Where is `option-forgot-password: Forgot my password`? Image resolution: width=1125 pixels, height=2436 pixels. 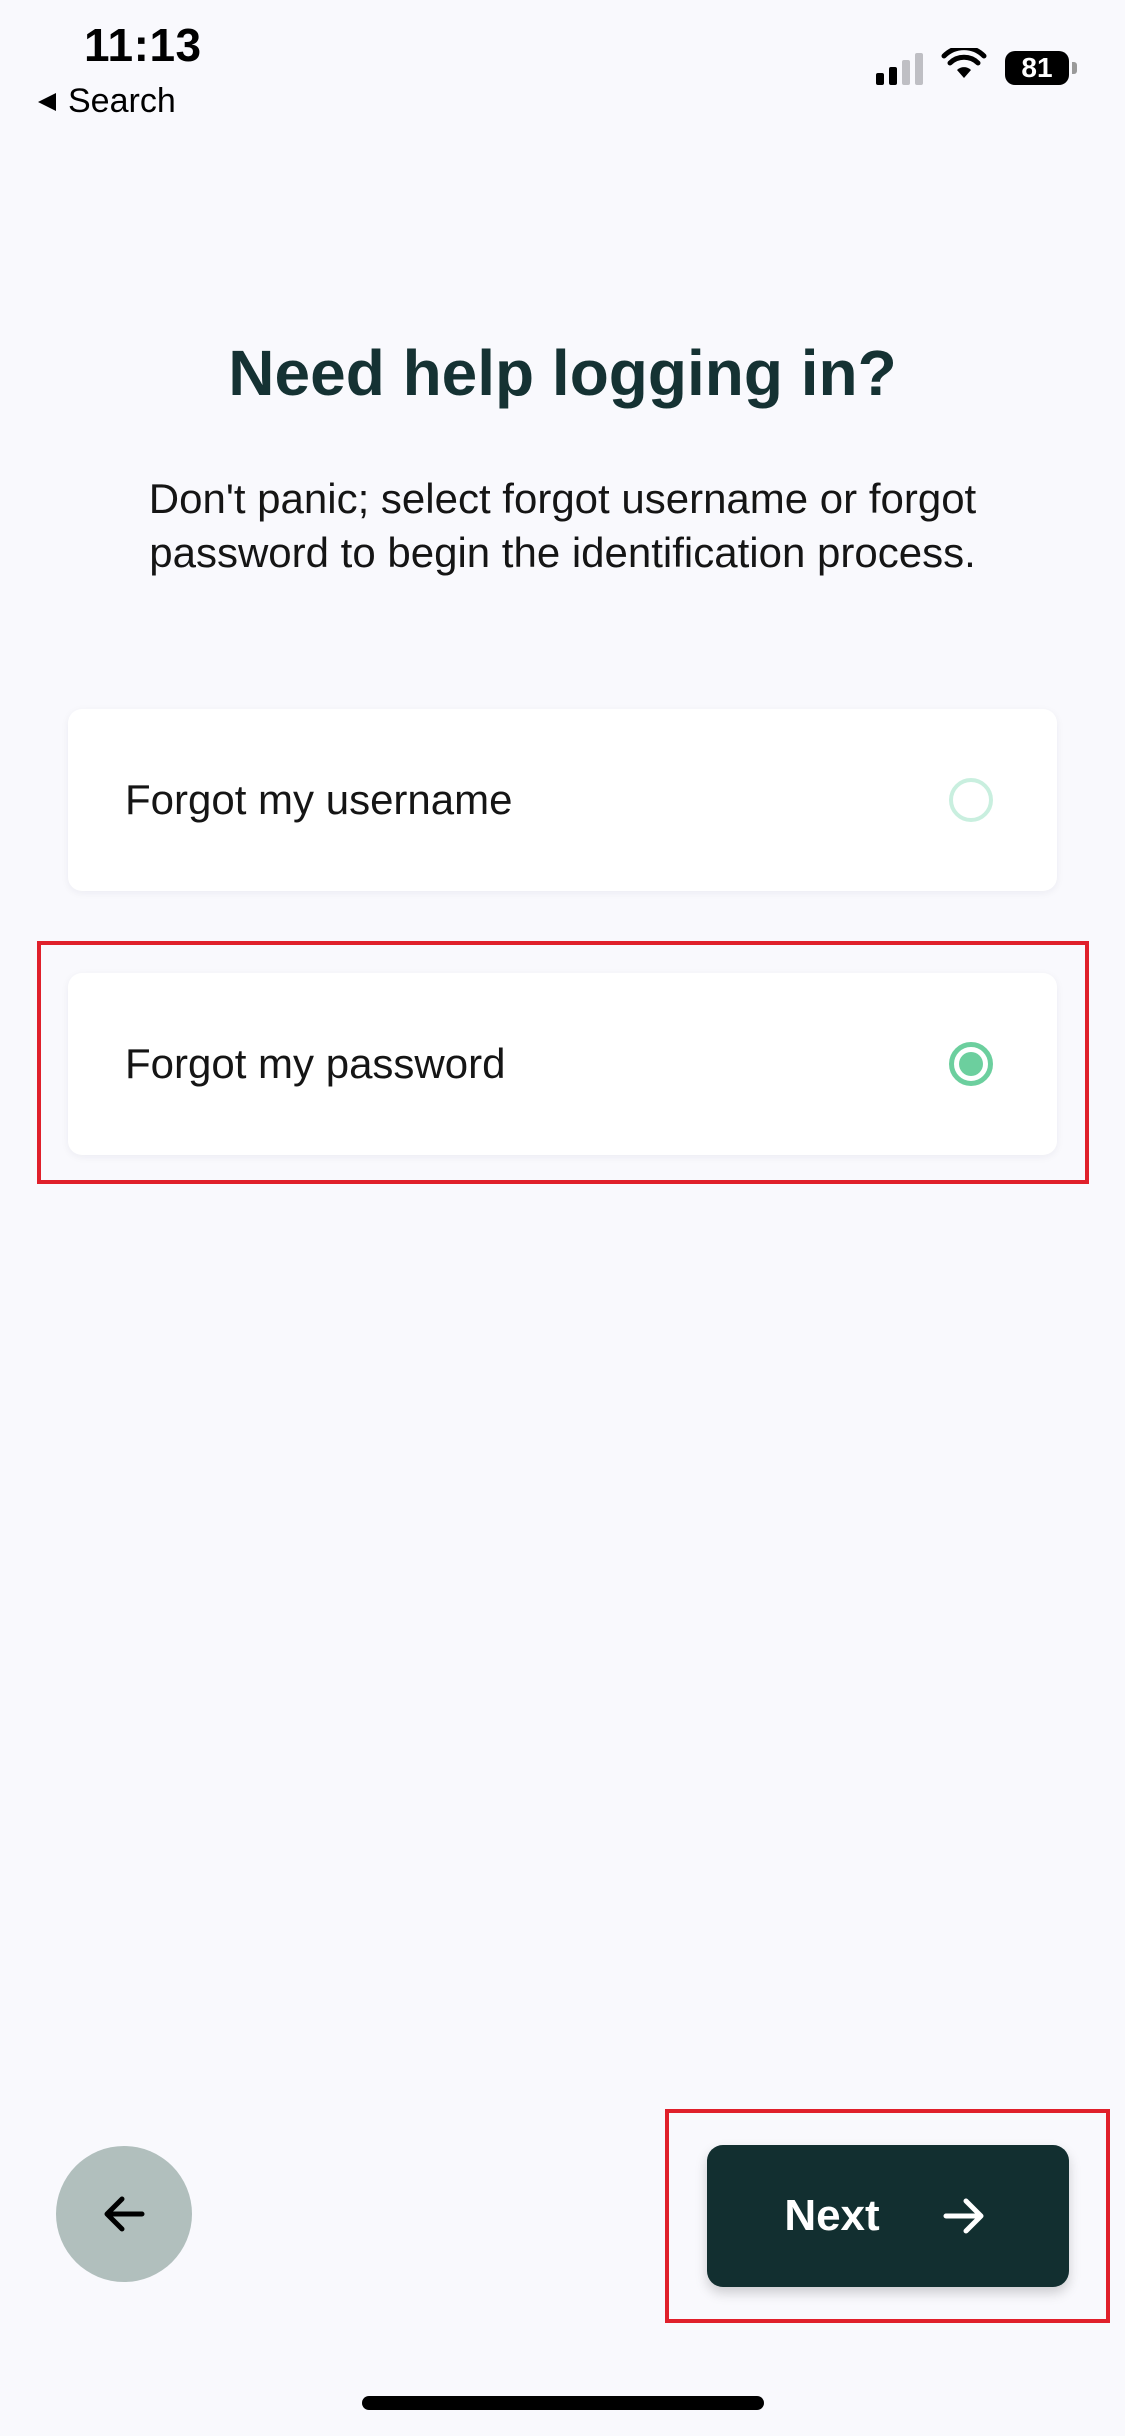 option-forgot-password: Forgot my password is located at coordinates (562, 1064).